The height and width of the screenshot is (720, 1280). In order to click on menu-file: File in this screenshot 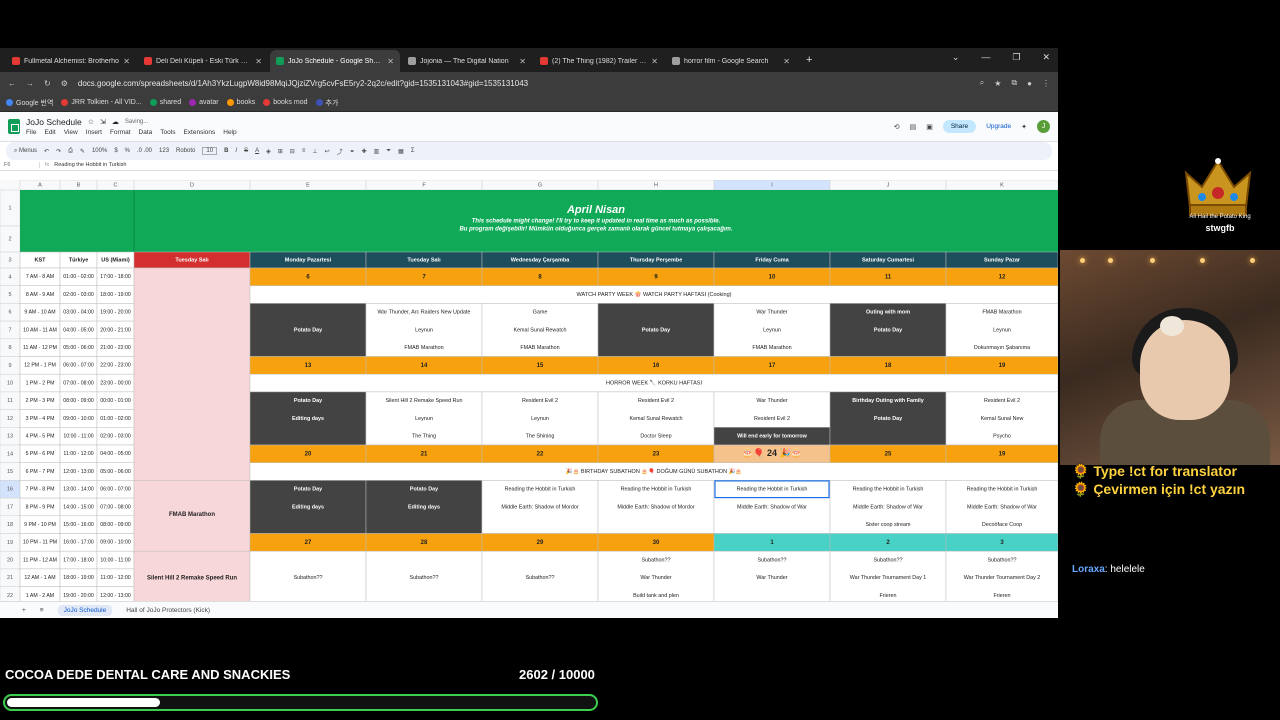, I will do `click(31, 132)`.